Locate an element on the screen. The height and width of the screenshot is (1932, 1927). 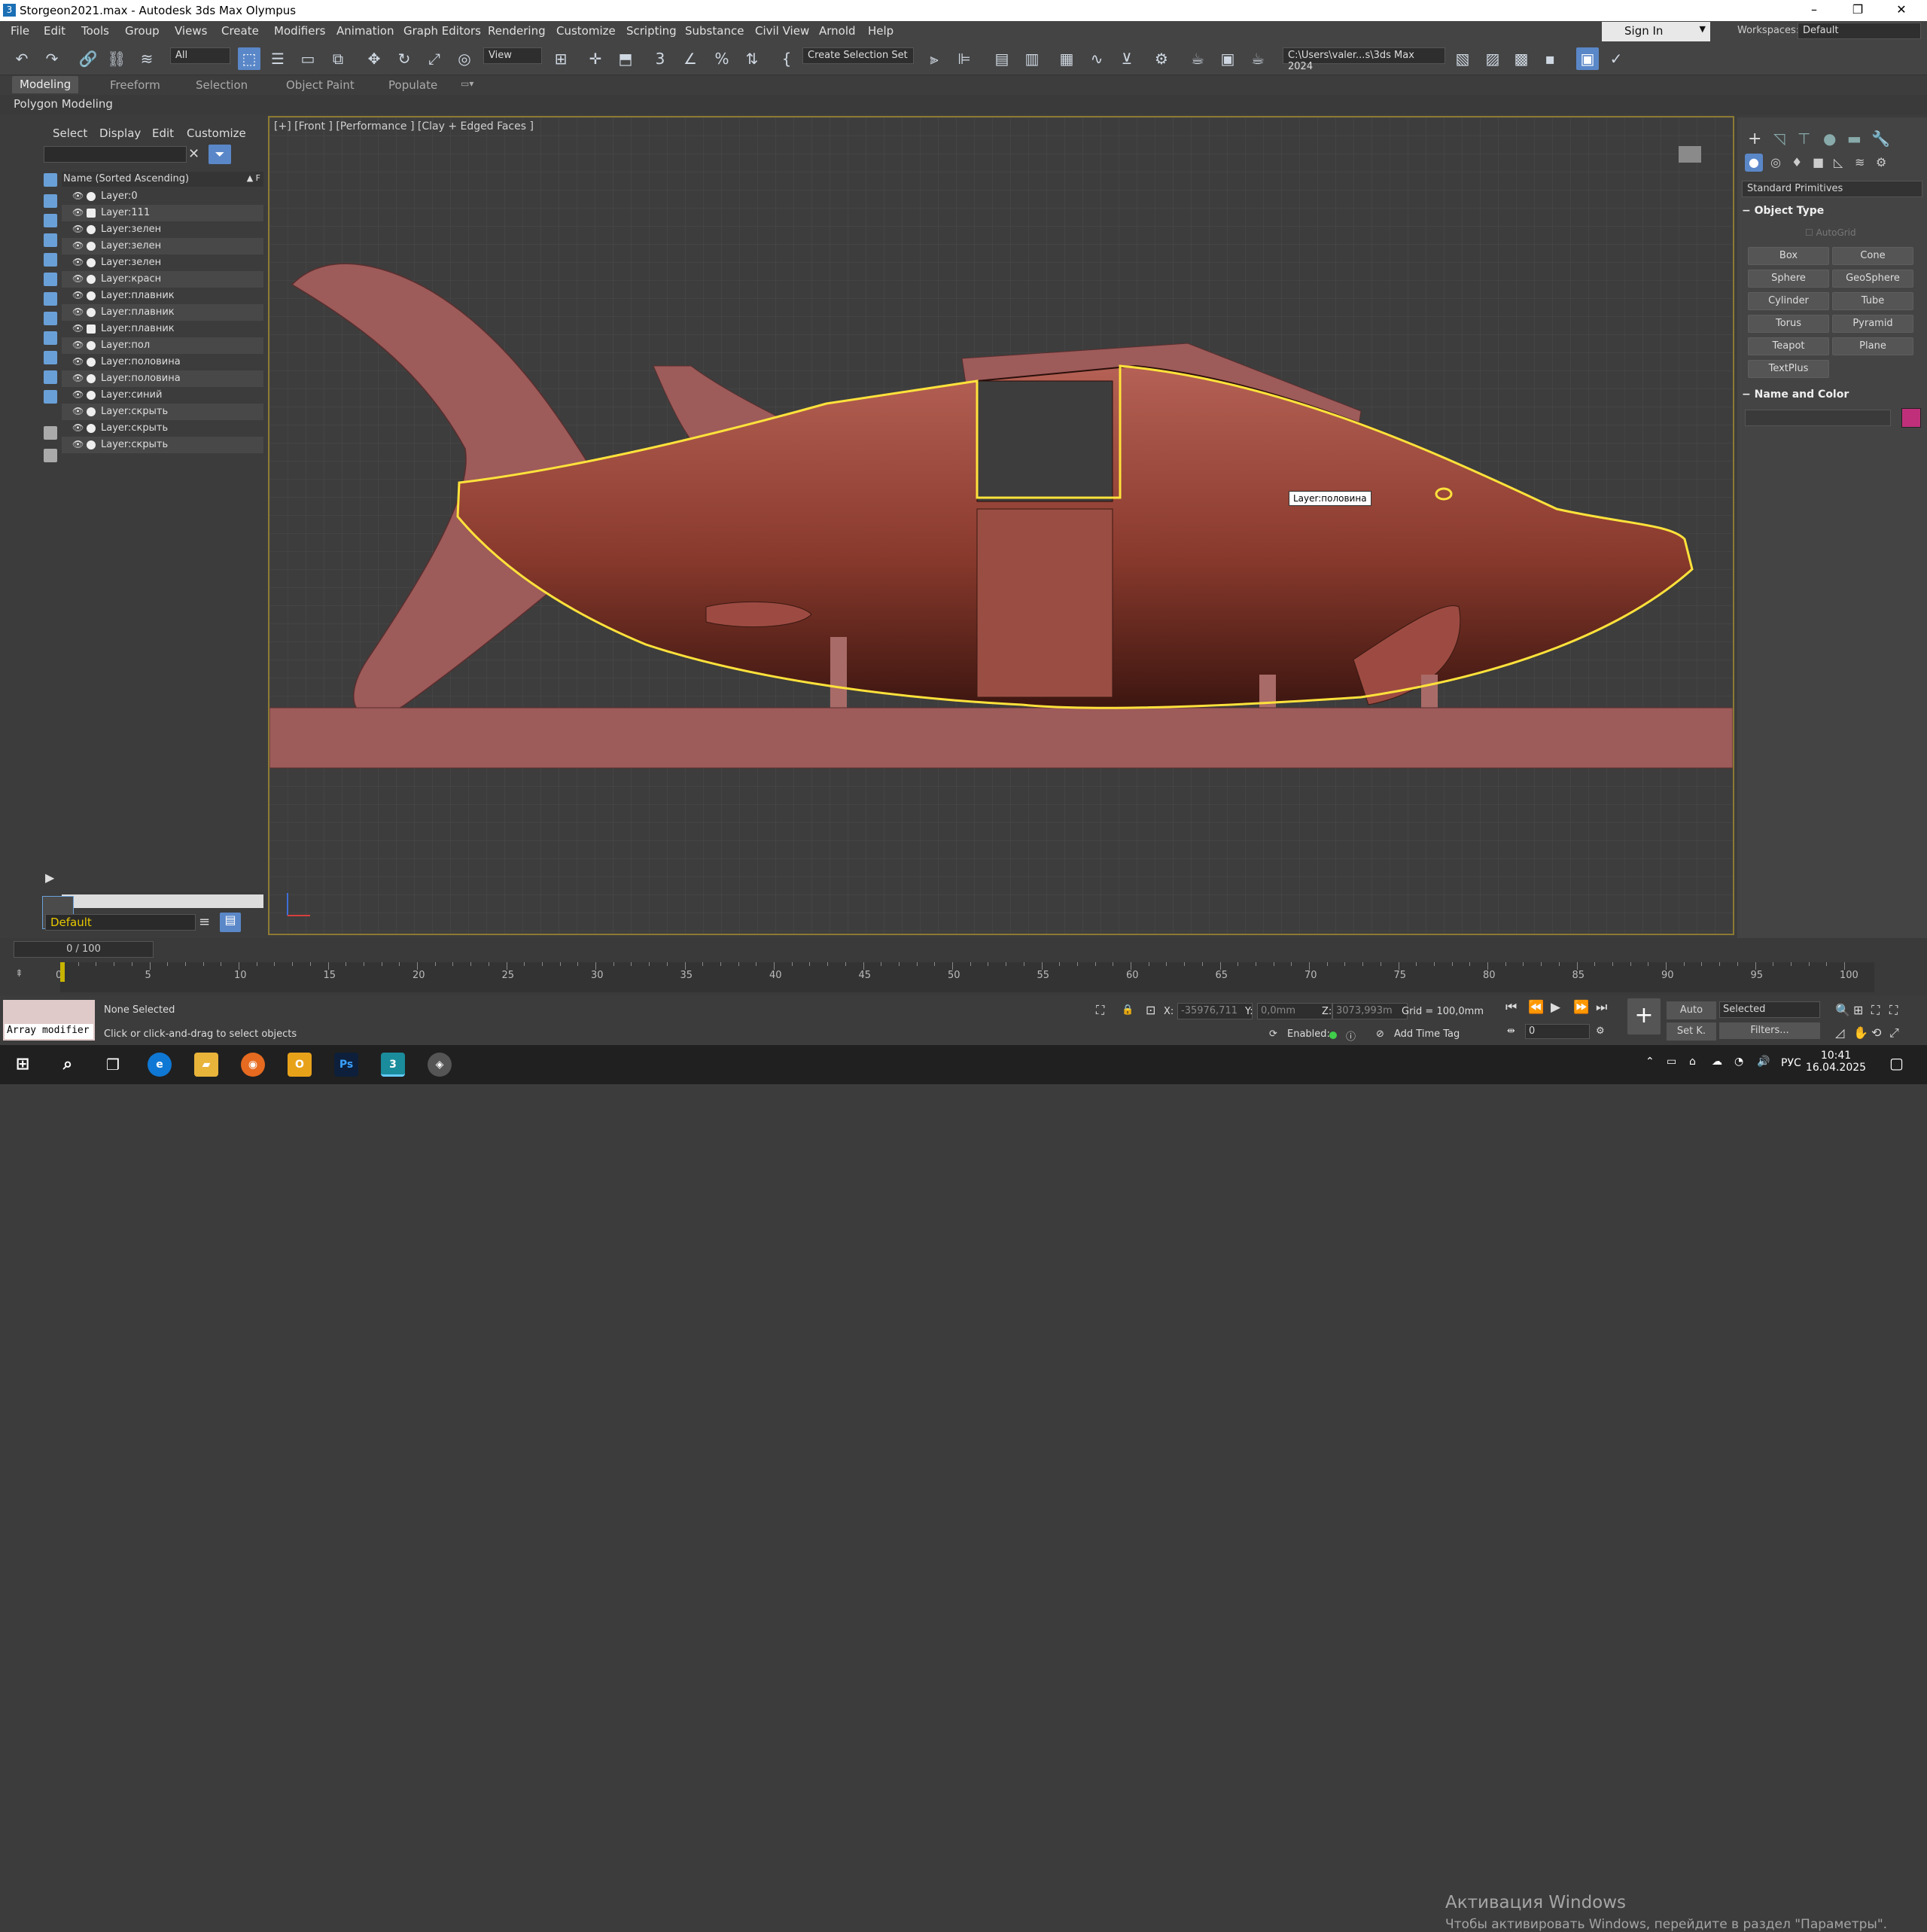
teapot-button: Teapot is located at coordinates (1788, 346).